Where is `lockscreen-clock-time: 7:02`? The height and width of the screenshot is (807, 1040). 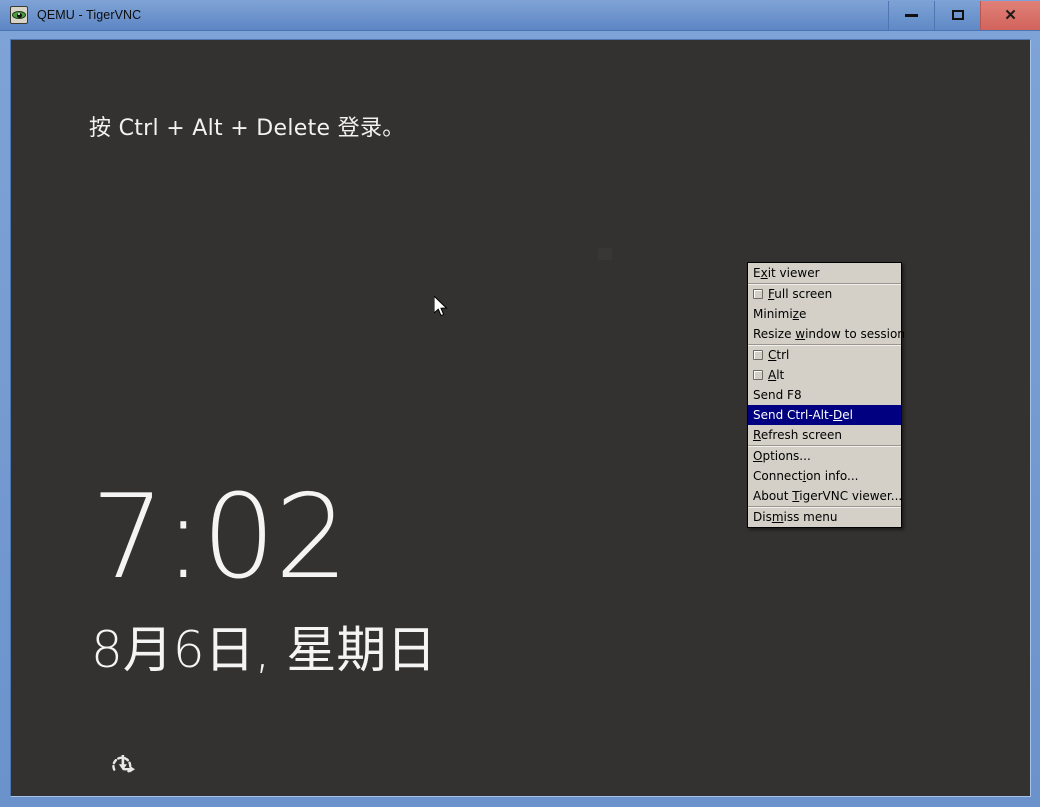
lockscreen-clock-time: 7:02 is located at coordinates (219, 537).